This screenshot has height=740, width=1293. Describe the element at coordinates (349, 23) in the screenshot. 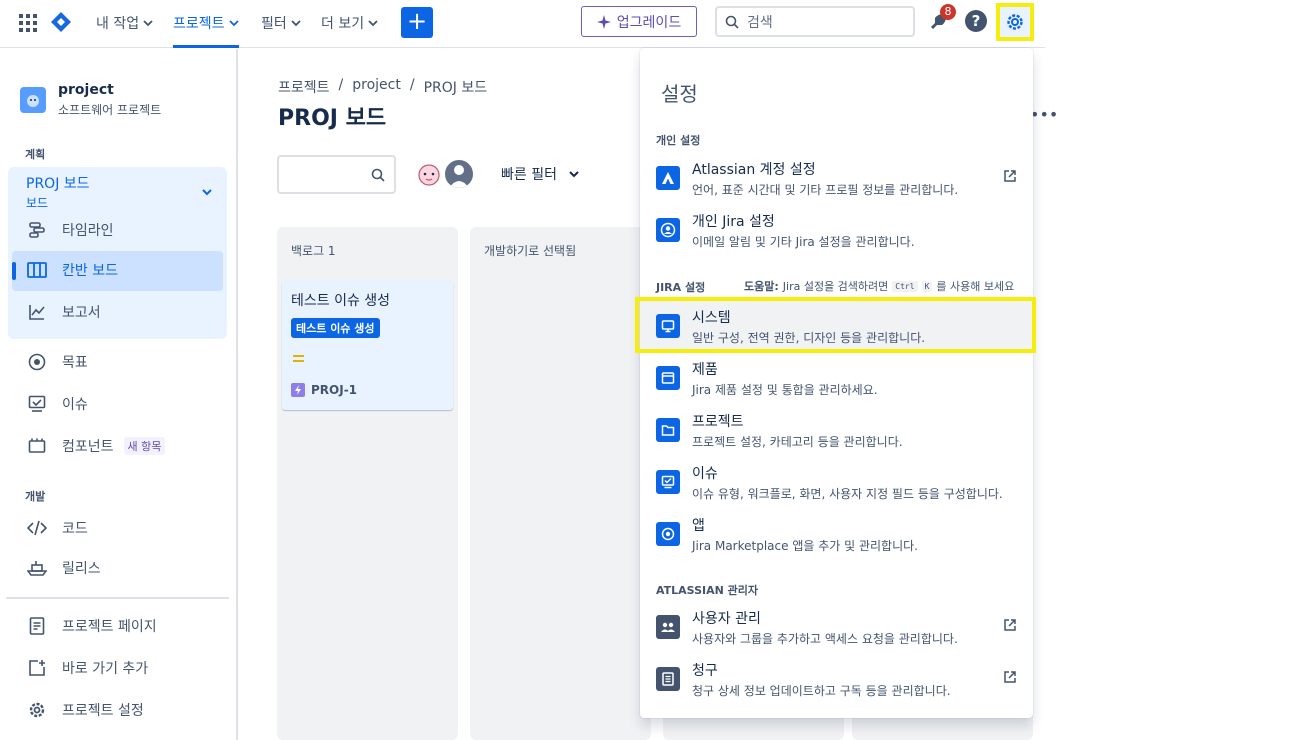

I see `nav-more: 더 보기` at that location.